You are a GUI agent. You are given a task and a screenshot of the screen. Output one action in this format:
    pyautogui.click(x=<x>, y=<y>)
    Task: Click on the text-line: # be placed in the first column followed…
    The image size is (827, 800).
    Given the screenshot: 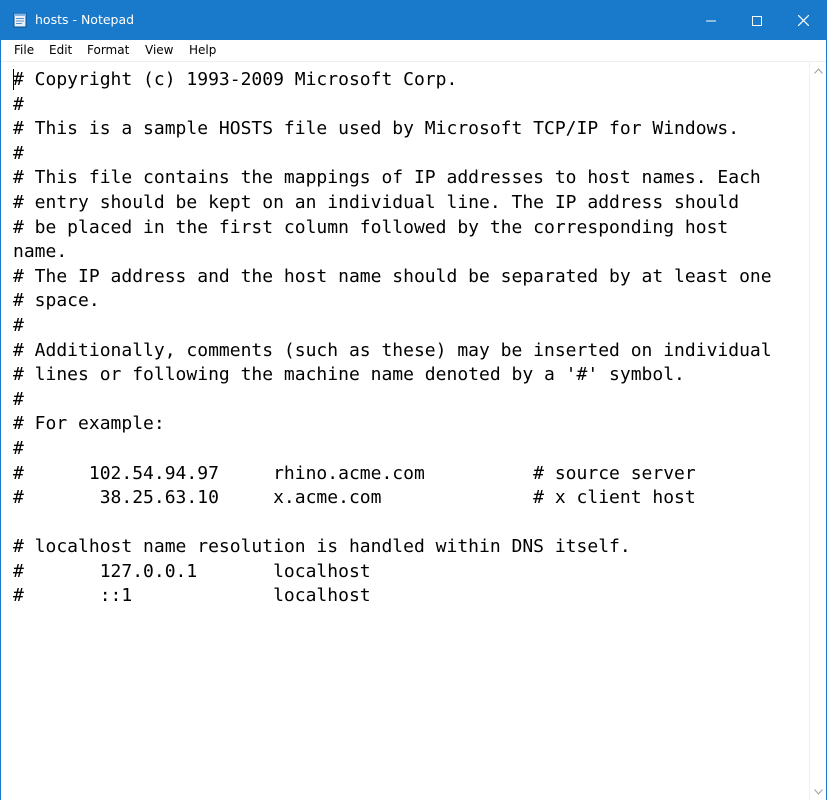 What is the action you would take?
    pyautogui.click(x=371, y=227)
    